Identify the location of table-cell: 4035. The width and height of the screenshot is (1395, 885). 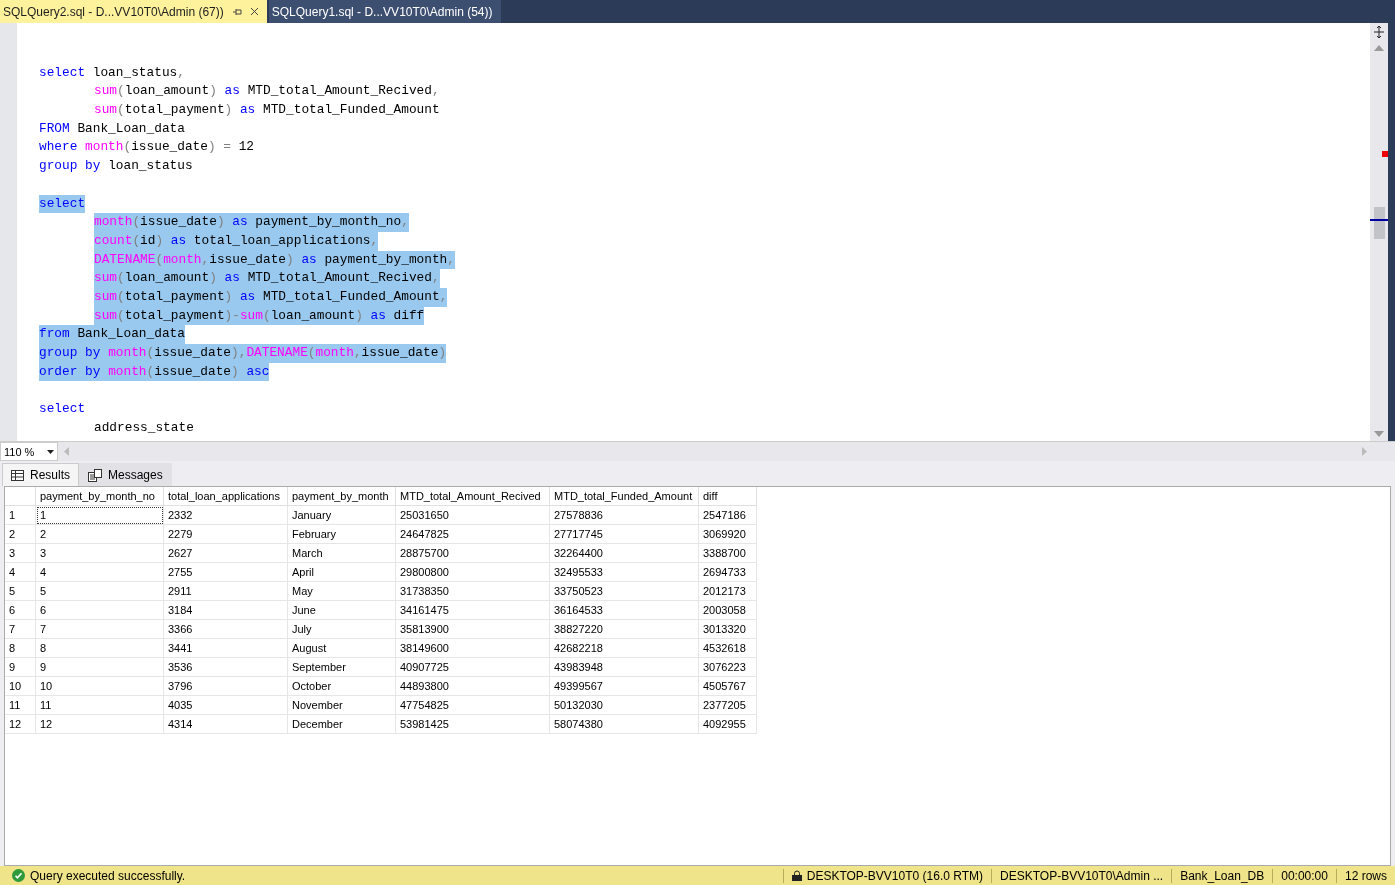
(225, 705).